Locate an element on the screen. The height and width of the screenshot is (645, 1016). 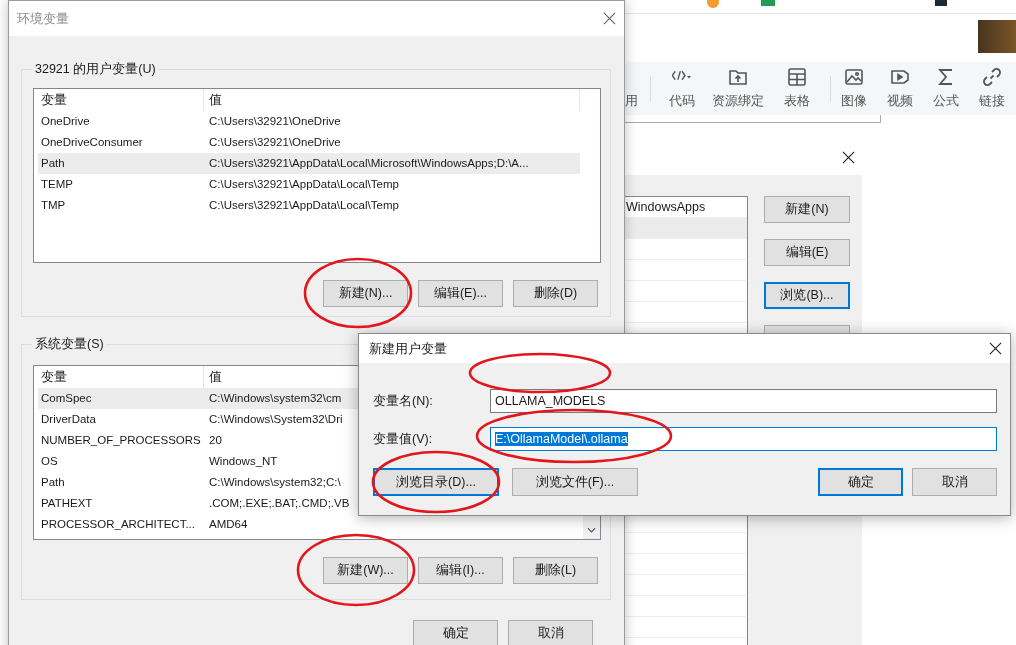
table-cell-text: .COM;.EXE;.BAT;.CMD;.VB is located at coordinates (279, 503).